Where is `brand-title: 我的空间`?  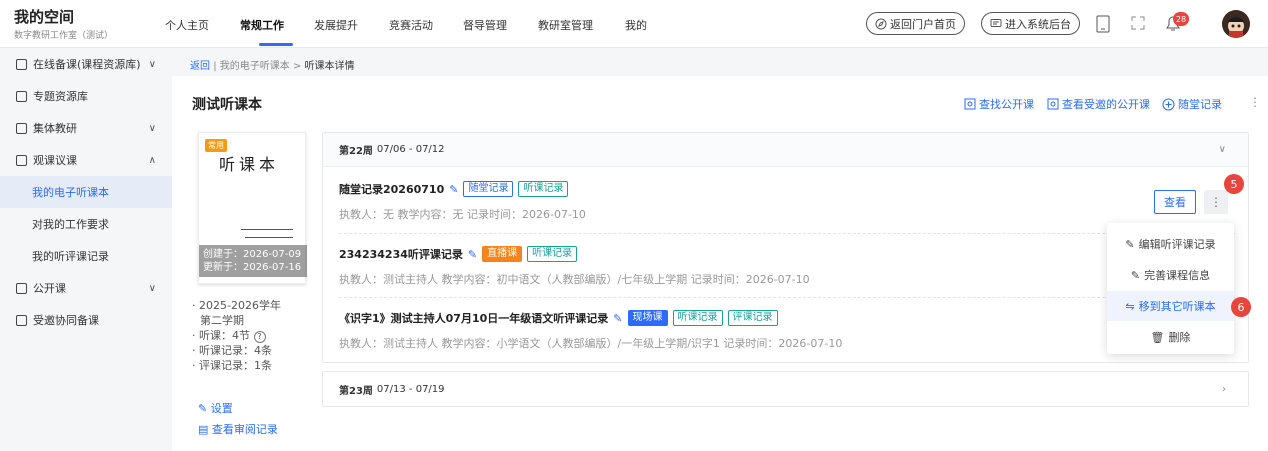 brand-title: 我的空间 is located at coordinates (44, 16).